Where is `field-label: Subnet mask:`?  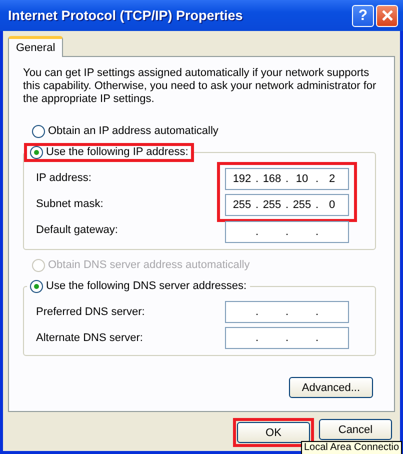 field-label: Subnet mask: is located at coordinates (70, 204).